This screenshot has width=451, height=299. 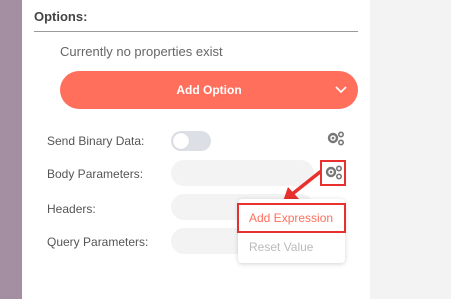 What do you see at coordinates (336, 139) in the screenshot?
I see `gear-icon` at bounding box center [336, 139].